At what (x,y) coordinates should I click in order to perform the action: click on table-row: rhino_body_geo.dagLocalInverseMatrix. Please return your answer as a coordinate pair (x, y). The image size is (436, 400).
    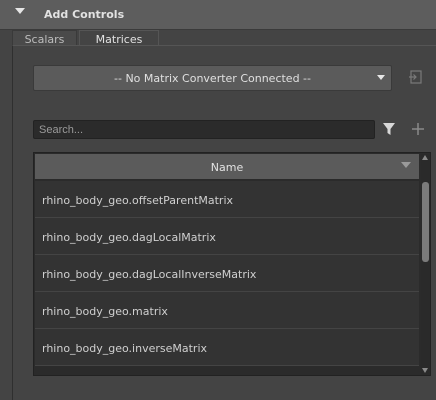
    Looking at the image, I should click on (227, 273).